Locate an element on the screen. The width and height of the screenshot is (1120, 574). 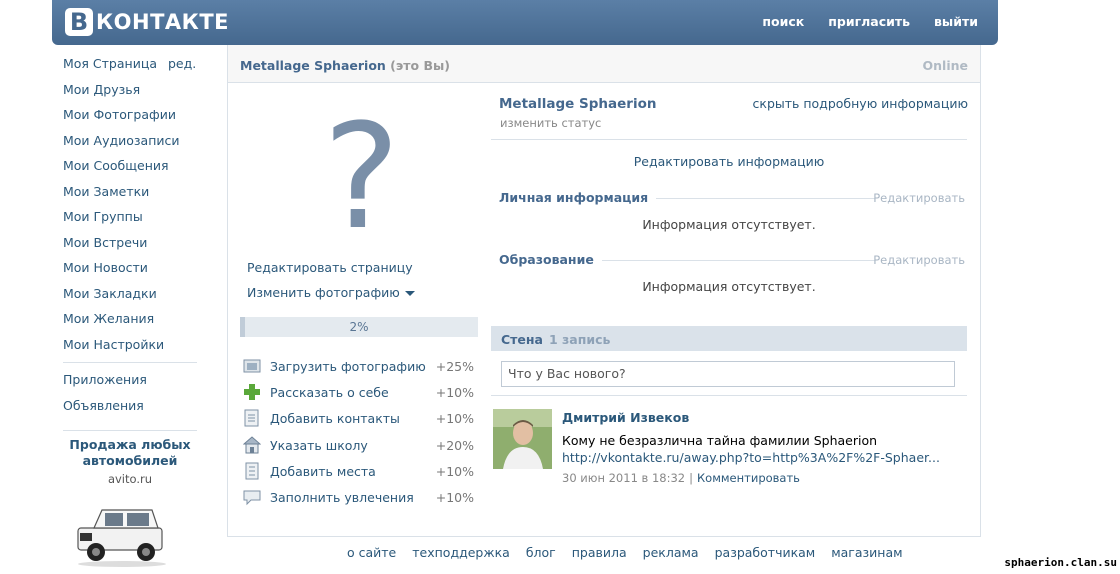
sidebar-item-bookmarks: Мои Закладки is located at coordinates (133, 298).